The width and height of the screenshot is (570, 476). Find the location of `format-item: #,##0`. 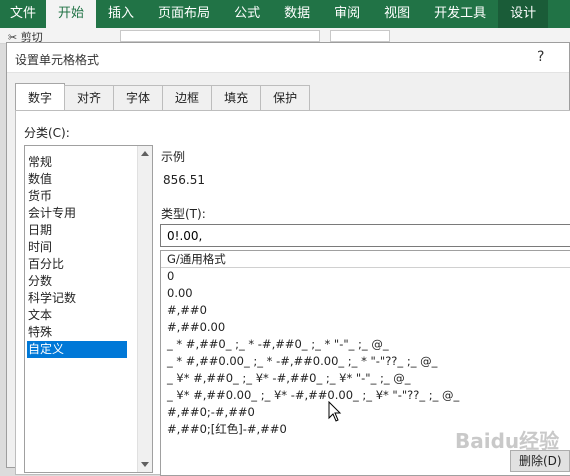

format-item: #,##0 is located at coordinates (365, 310).